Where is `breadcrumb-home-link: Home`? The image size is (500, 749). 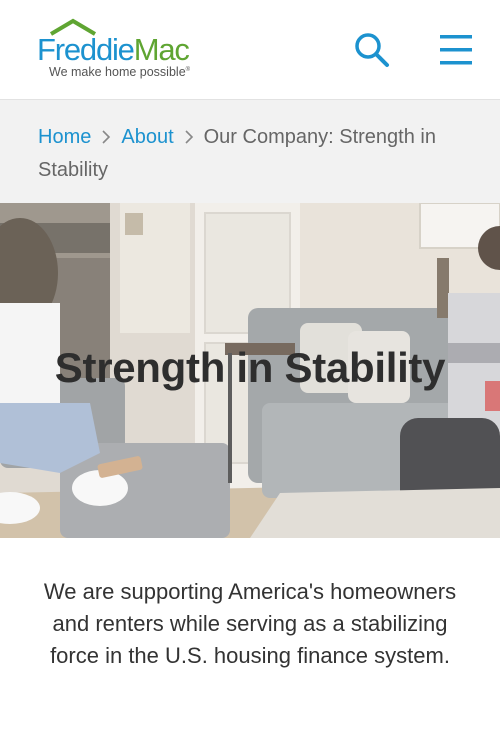 breadcrumb-home-link: Home is located at coordinates (64, 137).